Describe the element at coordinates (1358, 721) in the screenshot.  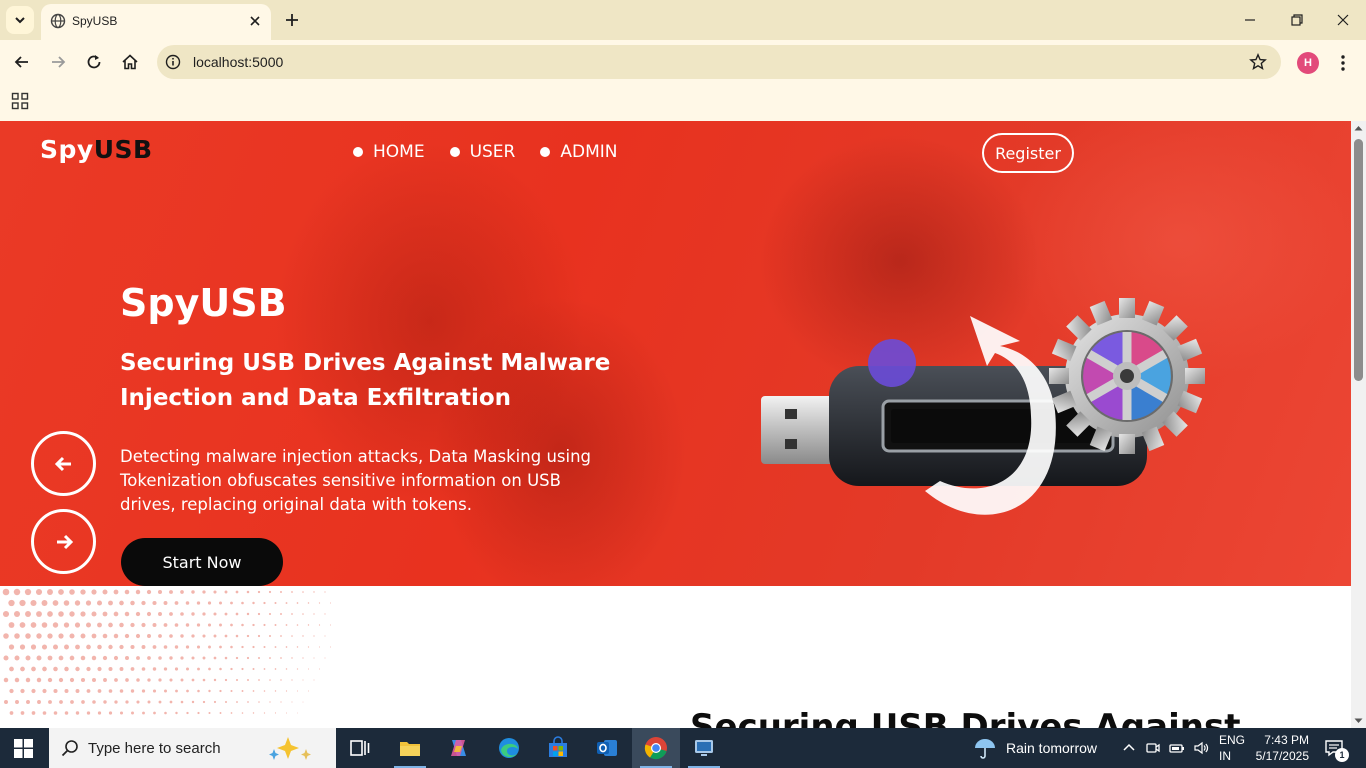
I see `scroll-down-arrow-icon` at that location.